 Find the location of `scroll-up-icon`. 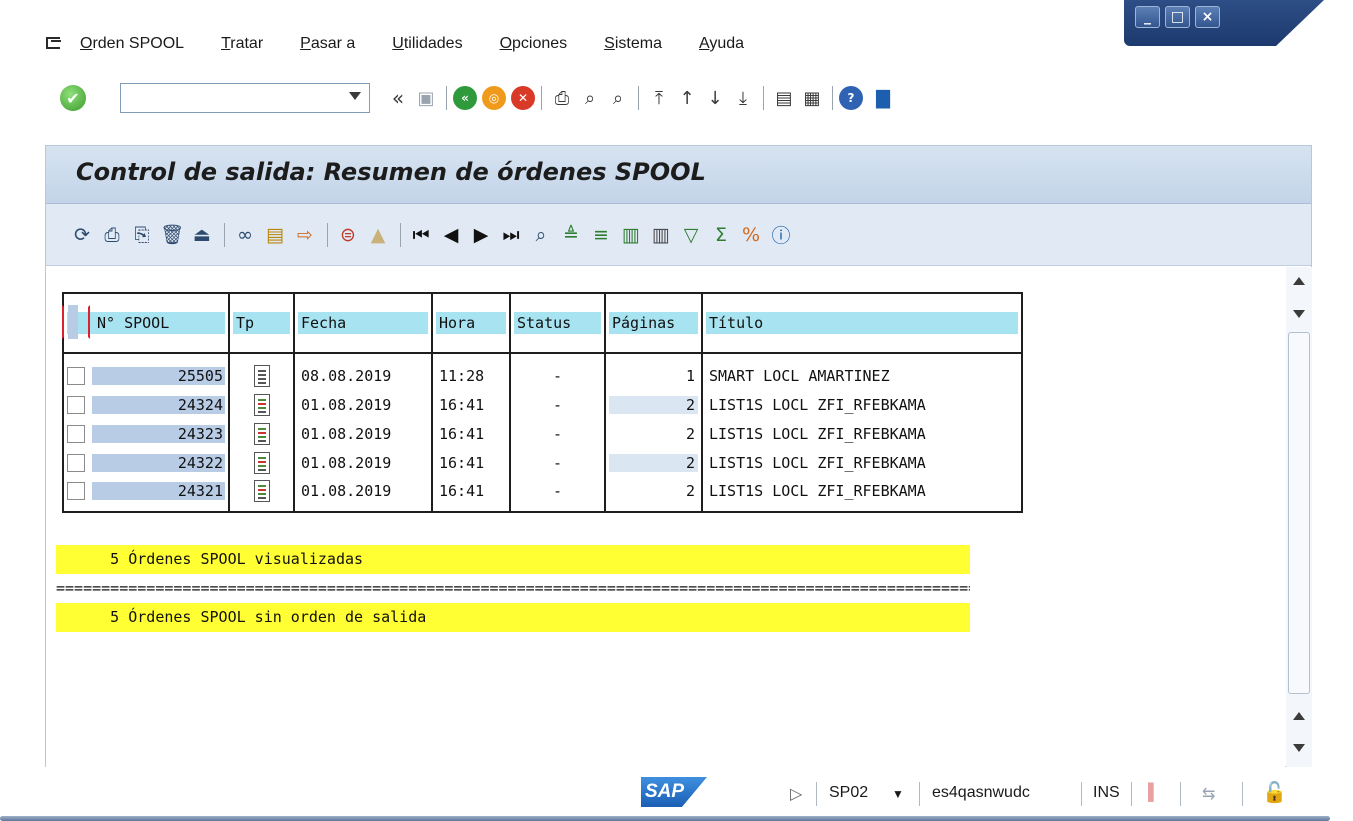

scroll-up-icon is located at coordinates (1299, 281).